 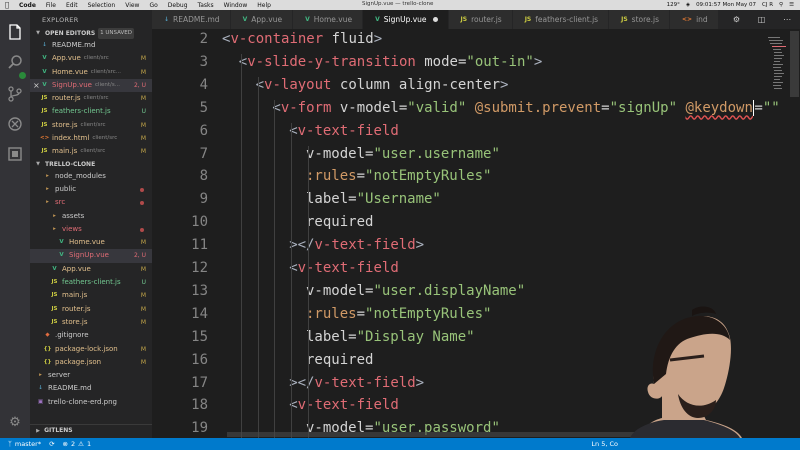 What do you see at coordinates (91, 58) in the screenshot?
I see `open-editor-item: V App.vue client/src M` at bounding box center [91, 58].